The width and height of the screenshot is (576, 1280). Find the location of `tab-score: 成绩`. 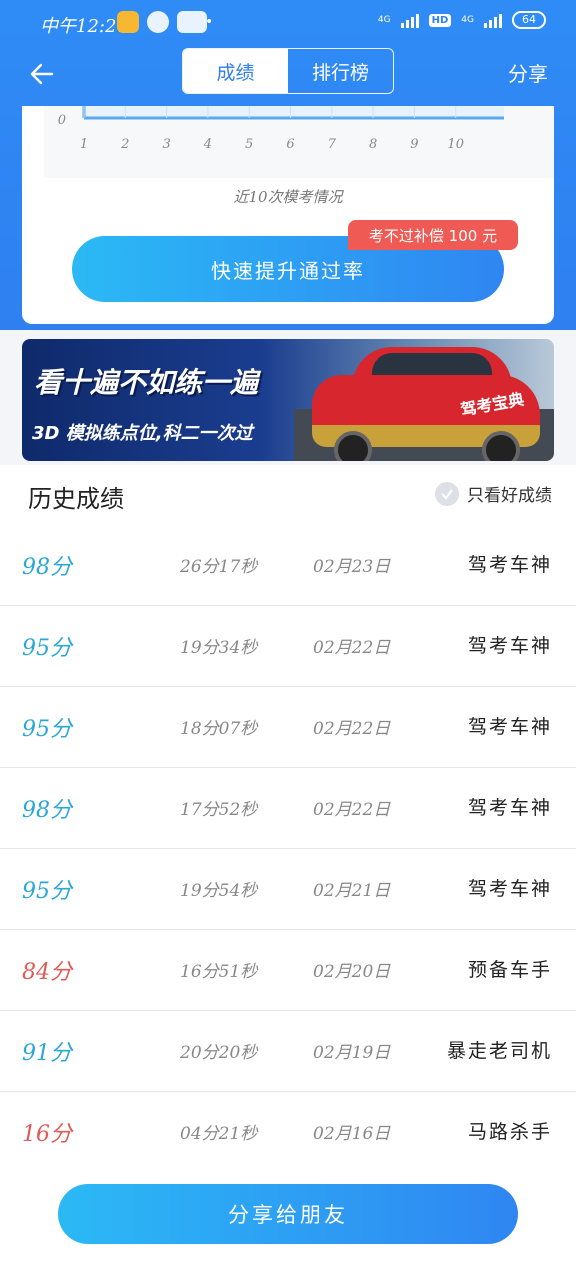

tab-score: 成绩 is located at coordinates (235, 71).